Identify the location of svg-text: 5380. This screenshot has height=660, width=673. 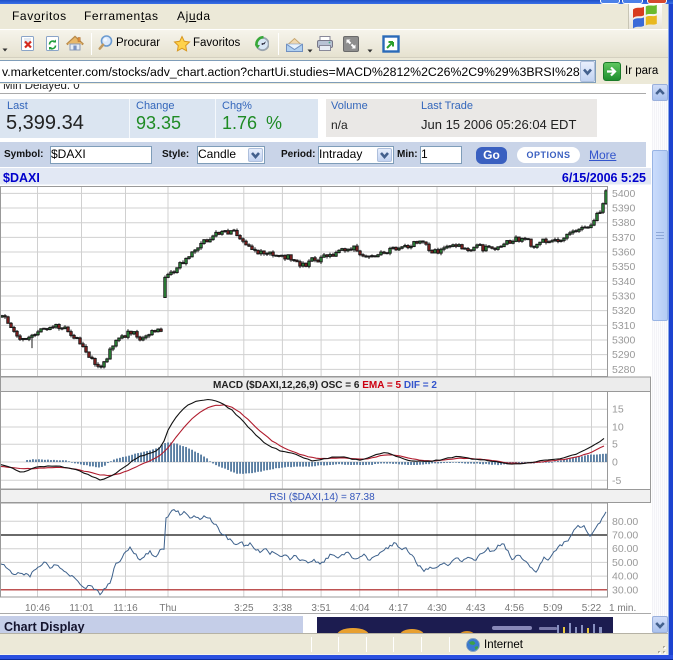
(624, 223).